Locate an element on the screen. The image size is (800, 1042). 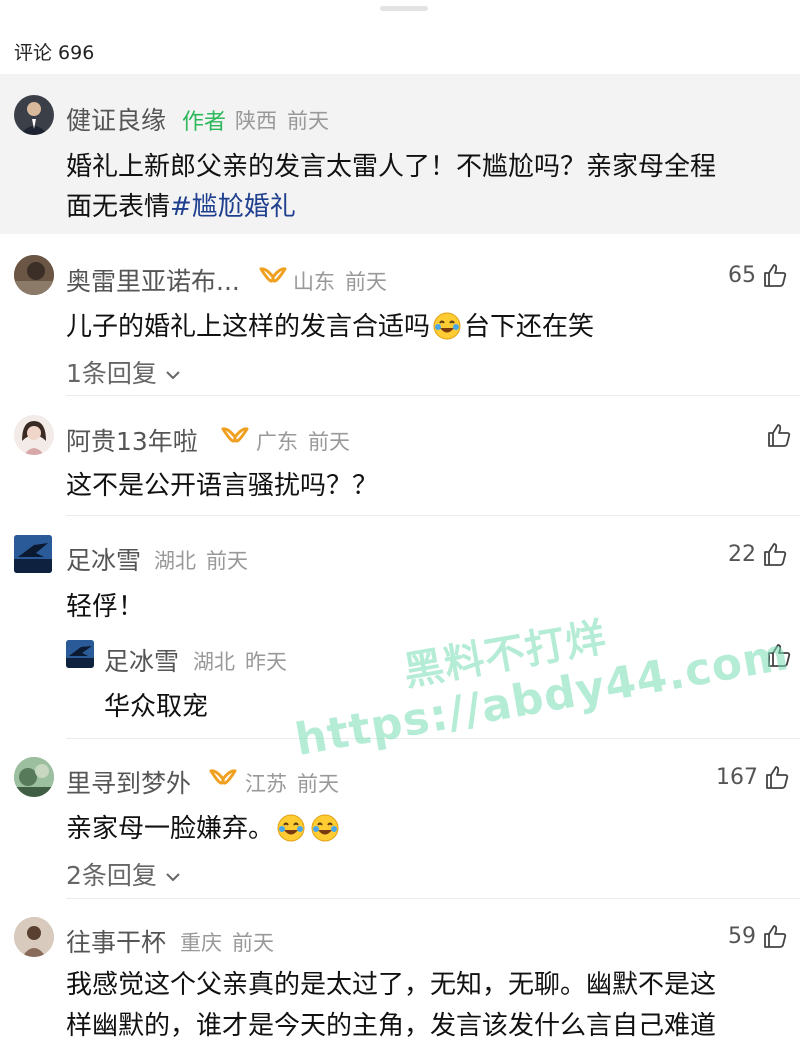
like-button: 59 is located at coordinates (758, 936).